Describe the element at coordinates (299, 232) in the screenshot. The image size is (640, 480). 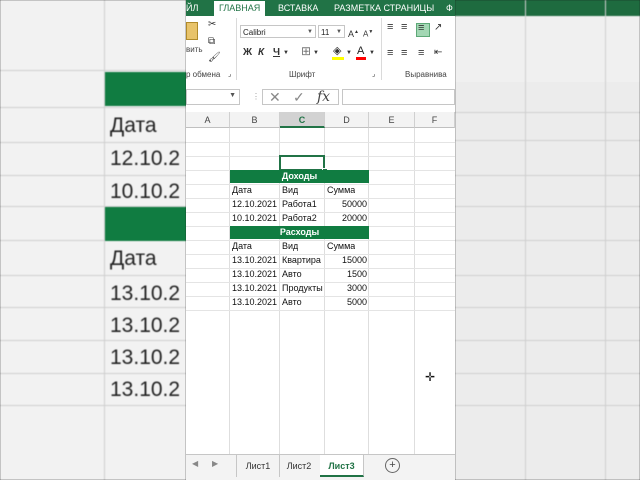
I see `expenses-title: Расходы` at that location.